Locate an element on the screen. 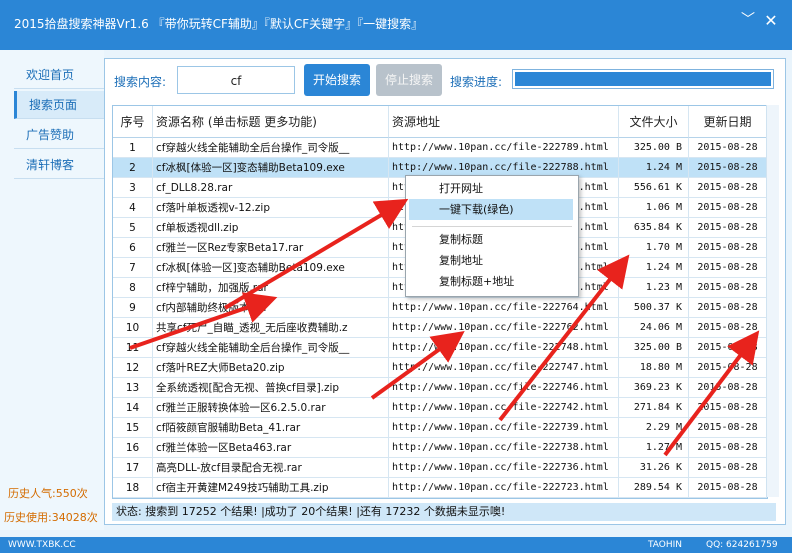  file-size: 500.37 K is located at coordinates (654, 308).